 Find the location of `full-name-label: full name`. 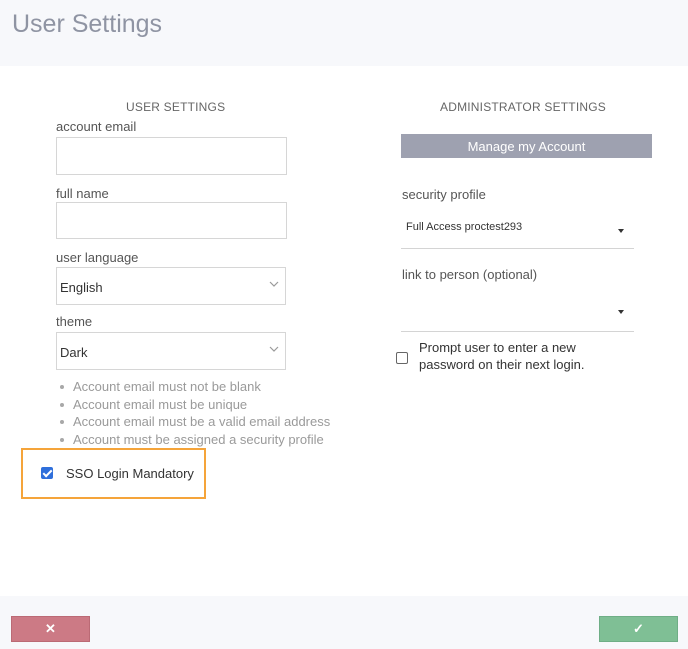

full-name-label: full name is located at coordinates (82, 193).